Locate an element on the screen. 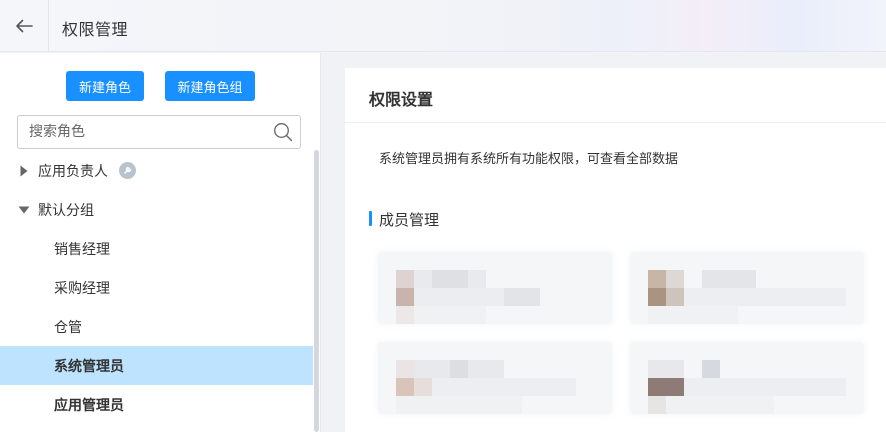 This screenshot has width=886, height=432. role-description: 系统管理员拥有系统所有功能权限，可查看全部数据 is located at coordinates (529, 159).